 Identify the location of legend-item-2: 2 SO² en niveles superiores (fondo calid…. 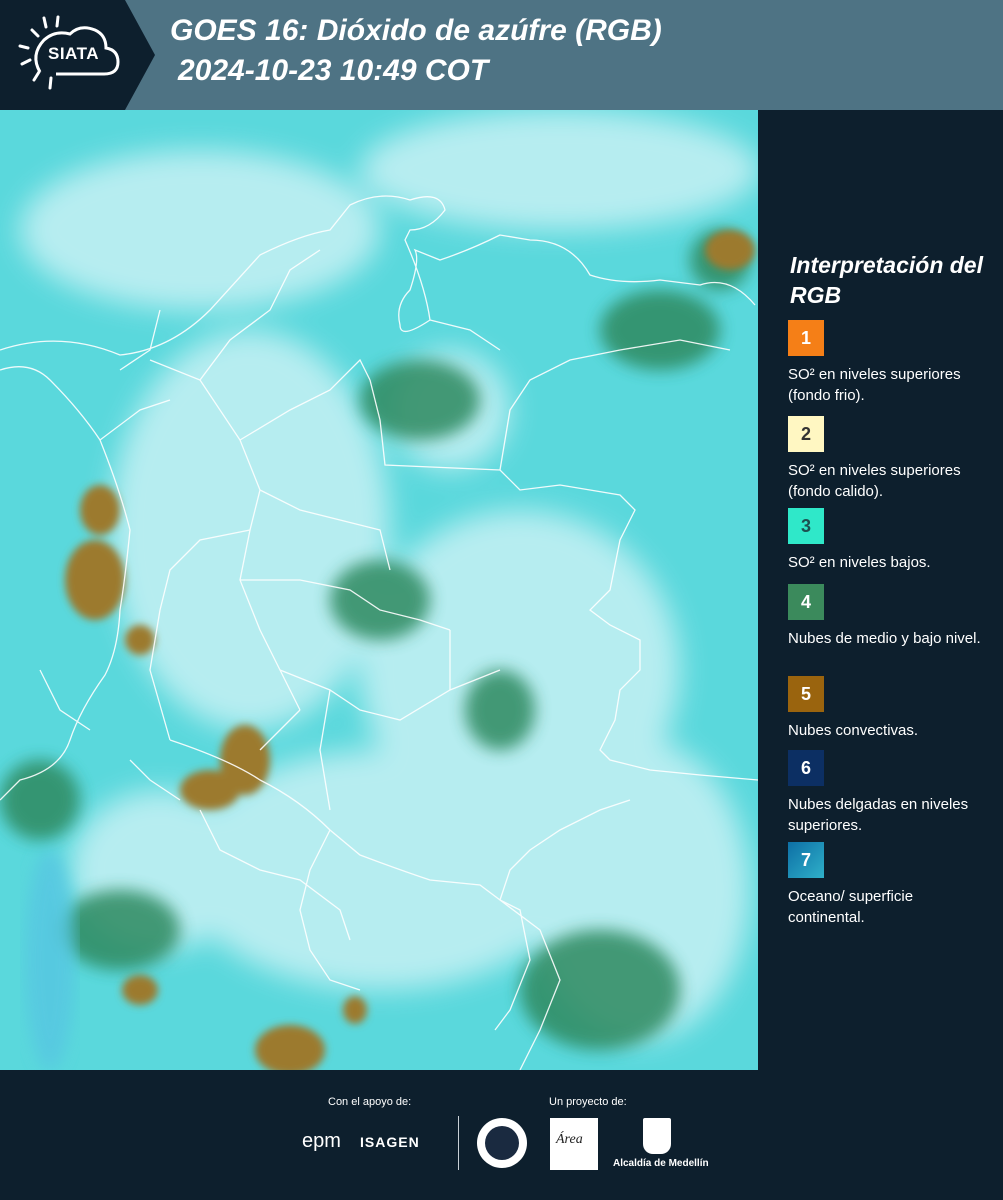
(890, 459).